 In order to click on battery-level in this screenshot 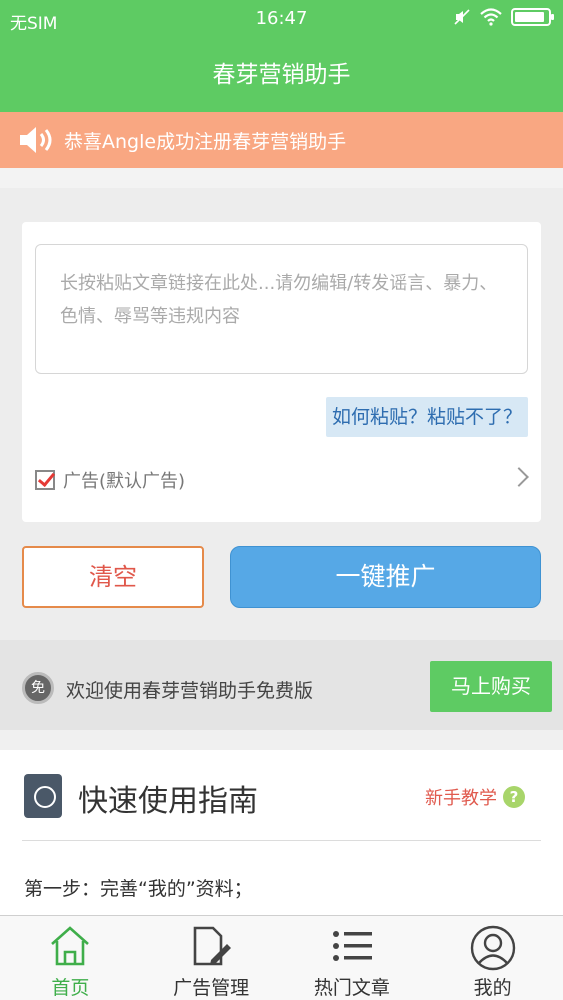, I will do `click(529, 17)`.